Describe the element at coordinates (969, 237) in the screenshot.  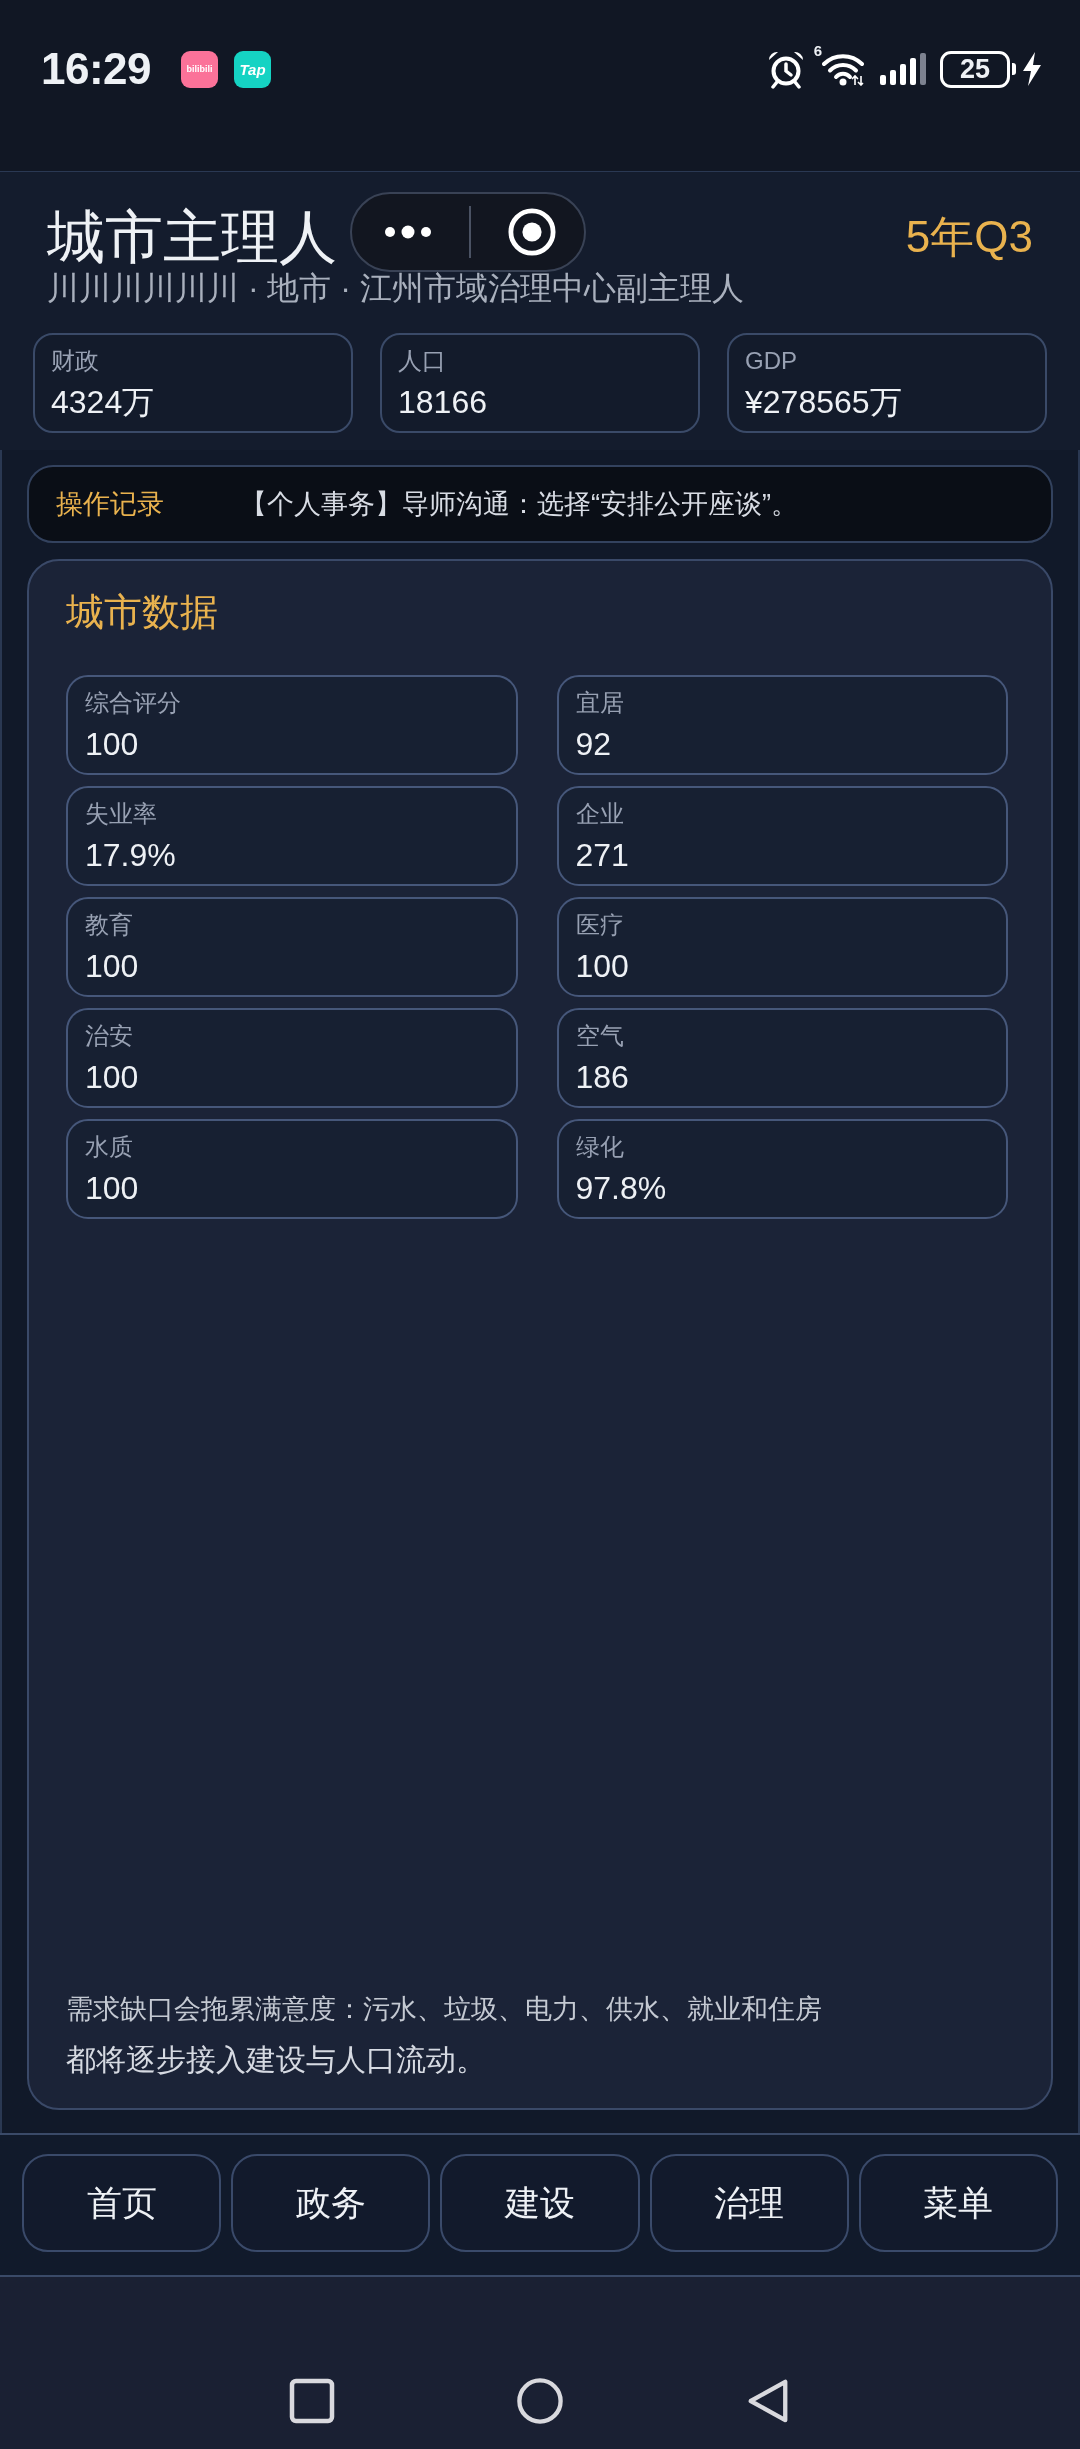
I see `period-label: 5年Q3` at that location.